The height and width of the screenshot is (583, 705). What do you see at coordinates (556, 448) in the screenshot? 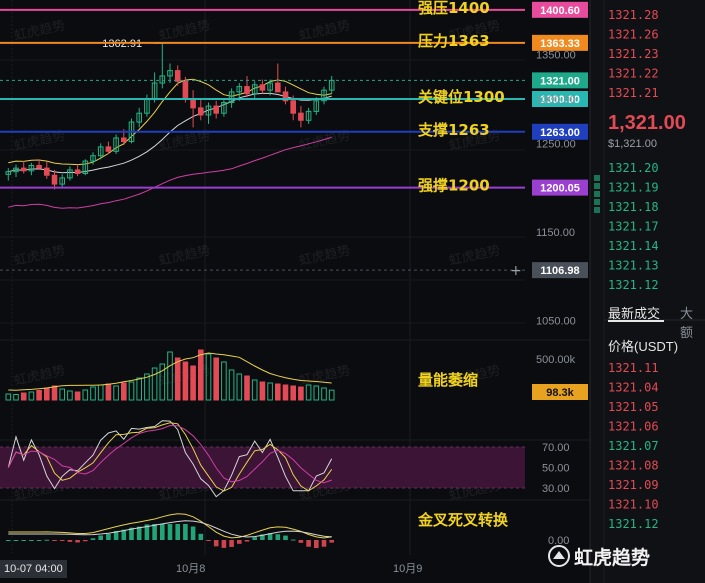
I see `rsi-axis-tick: 70.00` at bounding box center [556, 448].